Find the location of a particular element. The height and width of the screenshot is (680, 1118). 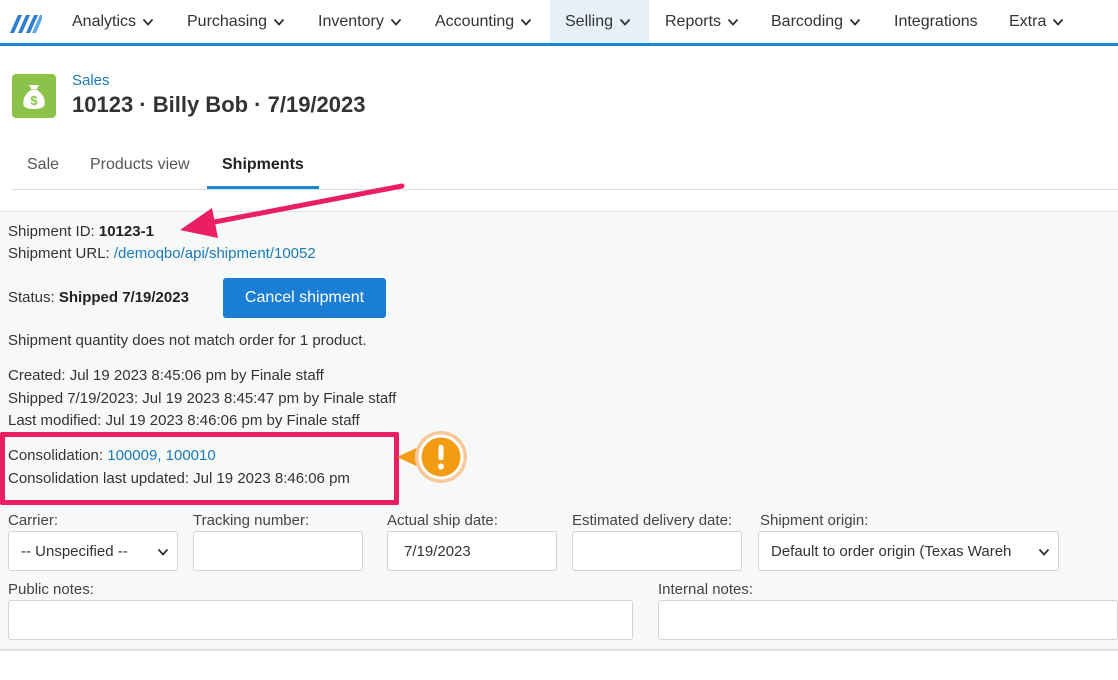

nav-inventory: Inventory is located at coordinates (360, 21).